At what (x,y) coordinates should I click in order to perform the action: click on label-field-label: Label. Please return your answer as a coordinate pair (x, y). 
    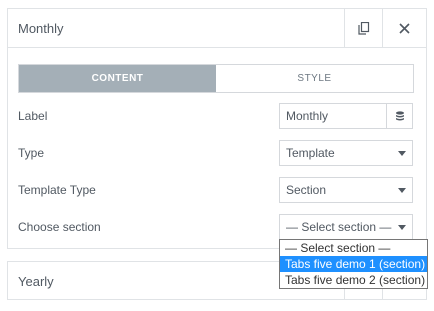
    Looking at the image, I should click on (33, 116).